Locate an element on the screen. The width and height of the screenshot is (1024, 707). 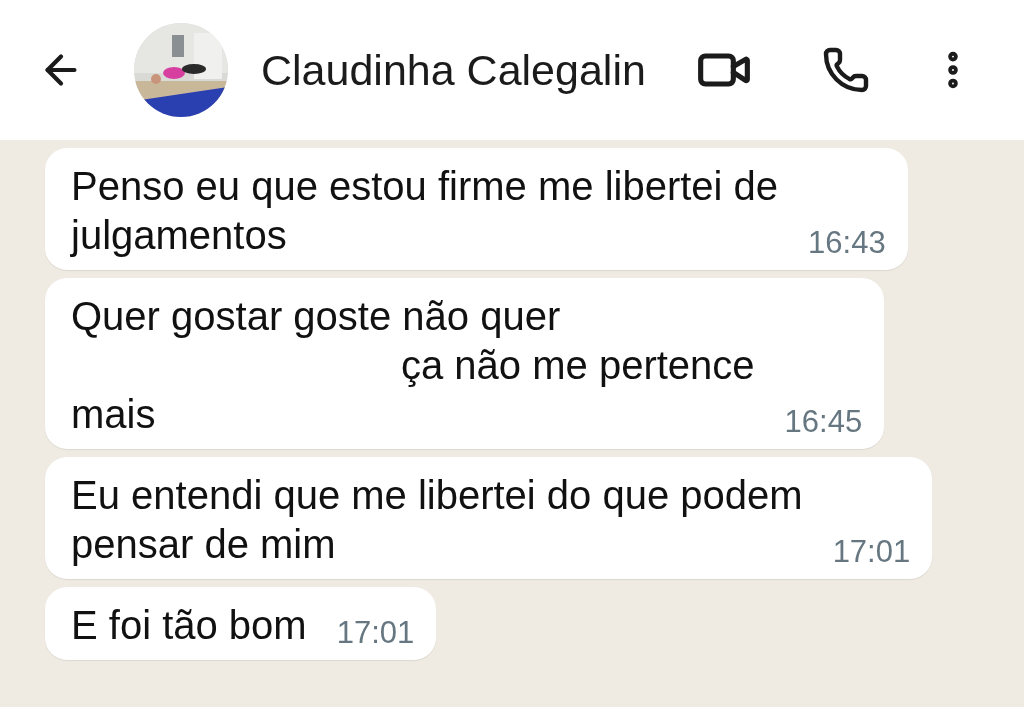
message-text: E foi tão bom is located at coordinates (189, 625).